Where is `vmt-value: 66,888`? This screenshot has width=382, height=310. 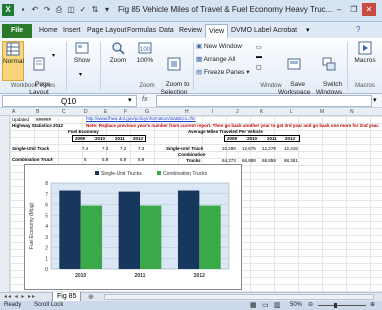
vmt-value: 66,888 is located at coordinates (249, 160).